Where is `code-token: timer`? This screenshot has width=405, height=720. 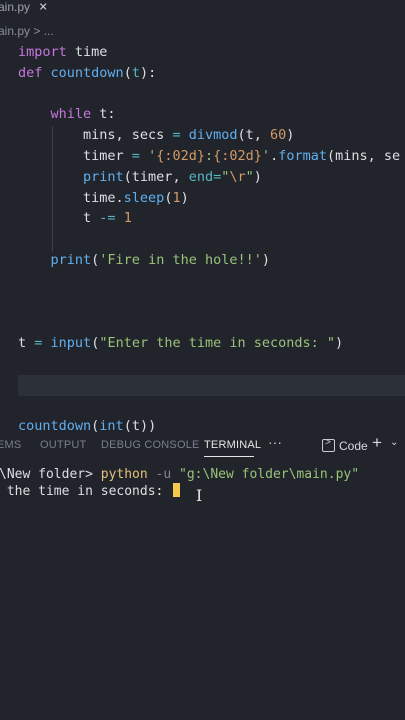
code-token: timer is located at coordinates (75, 156).